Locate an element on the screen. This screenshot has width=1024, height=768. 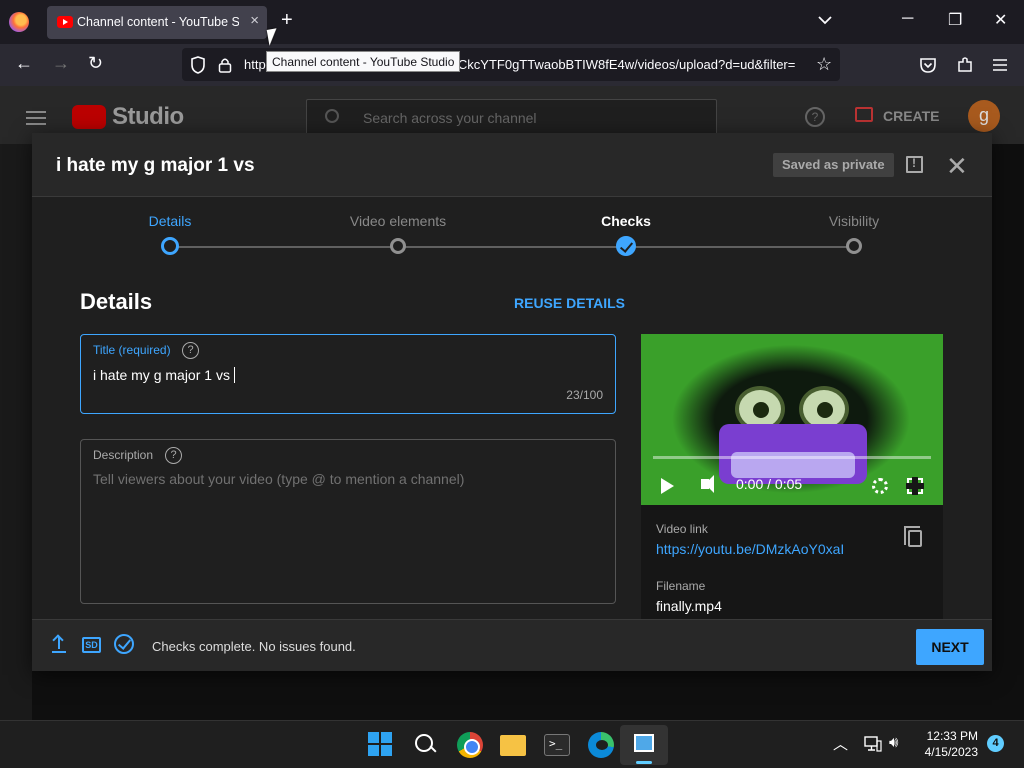
channel-search-input: Search across your channel is located at coordinates (511, 117).